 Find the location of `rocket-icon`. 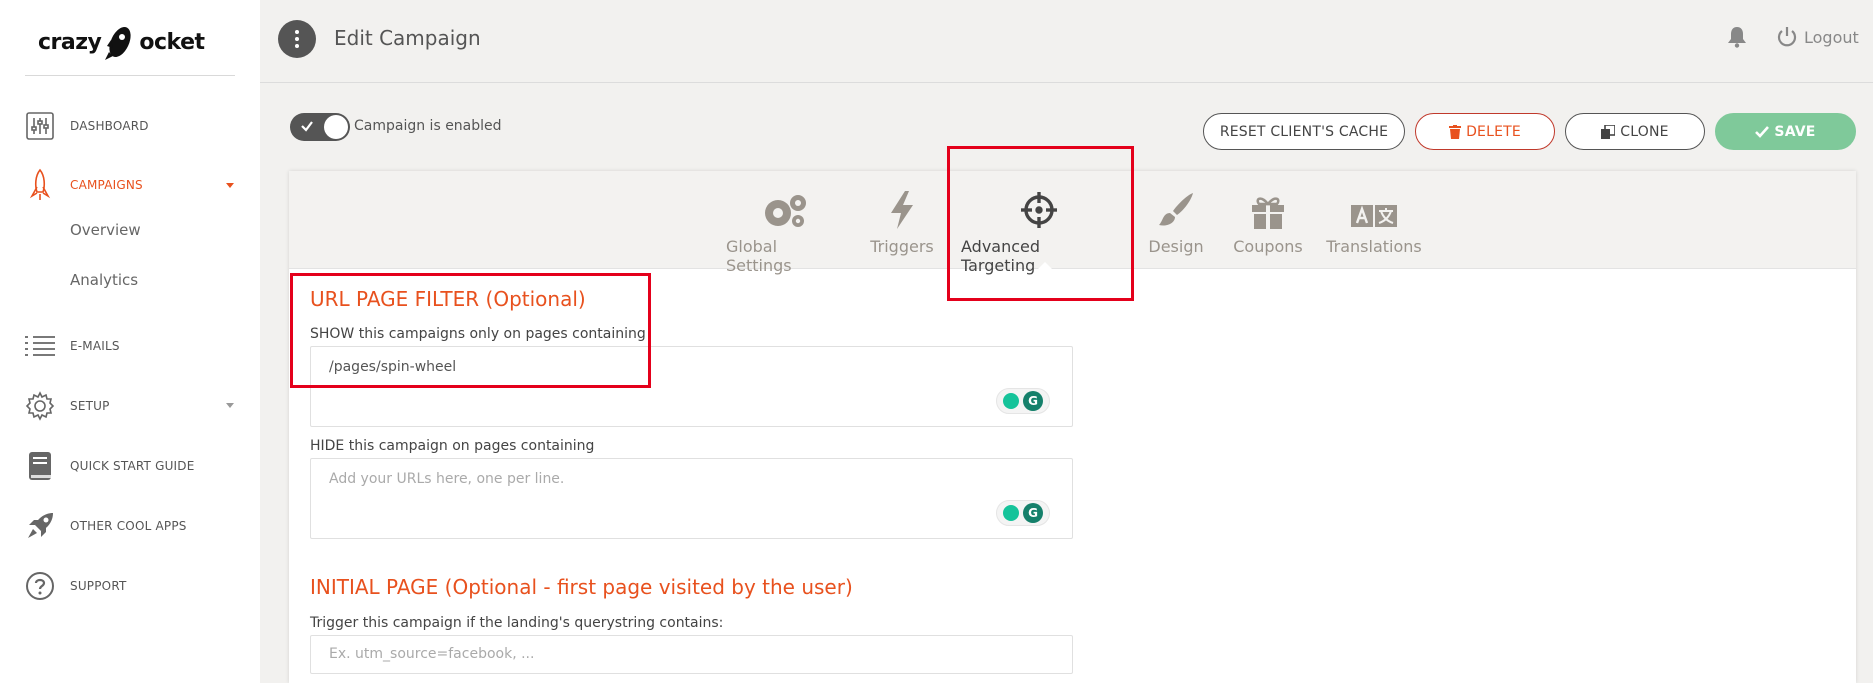

rocket-icon is located at coordinates (40, 526).